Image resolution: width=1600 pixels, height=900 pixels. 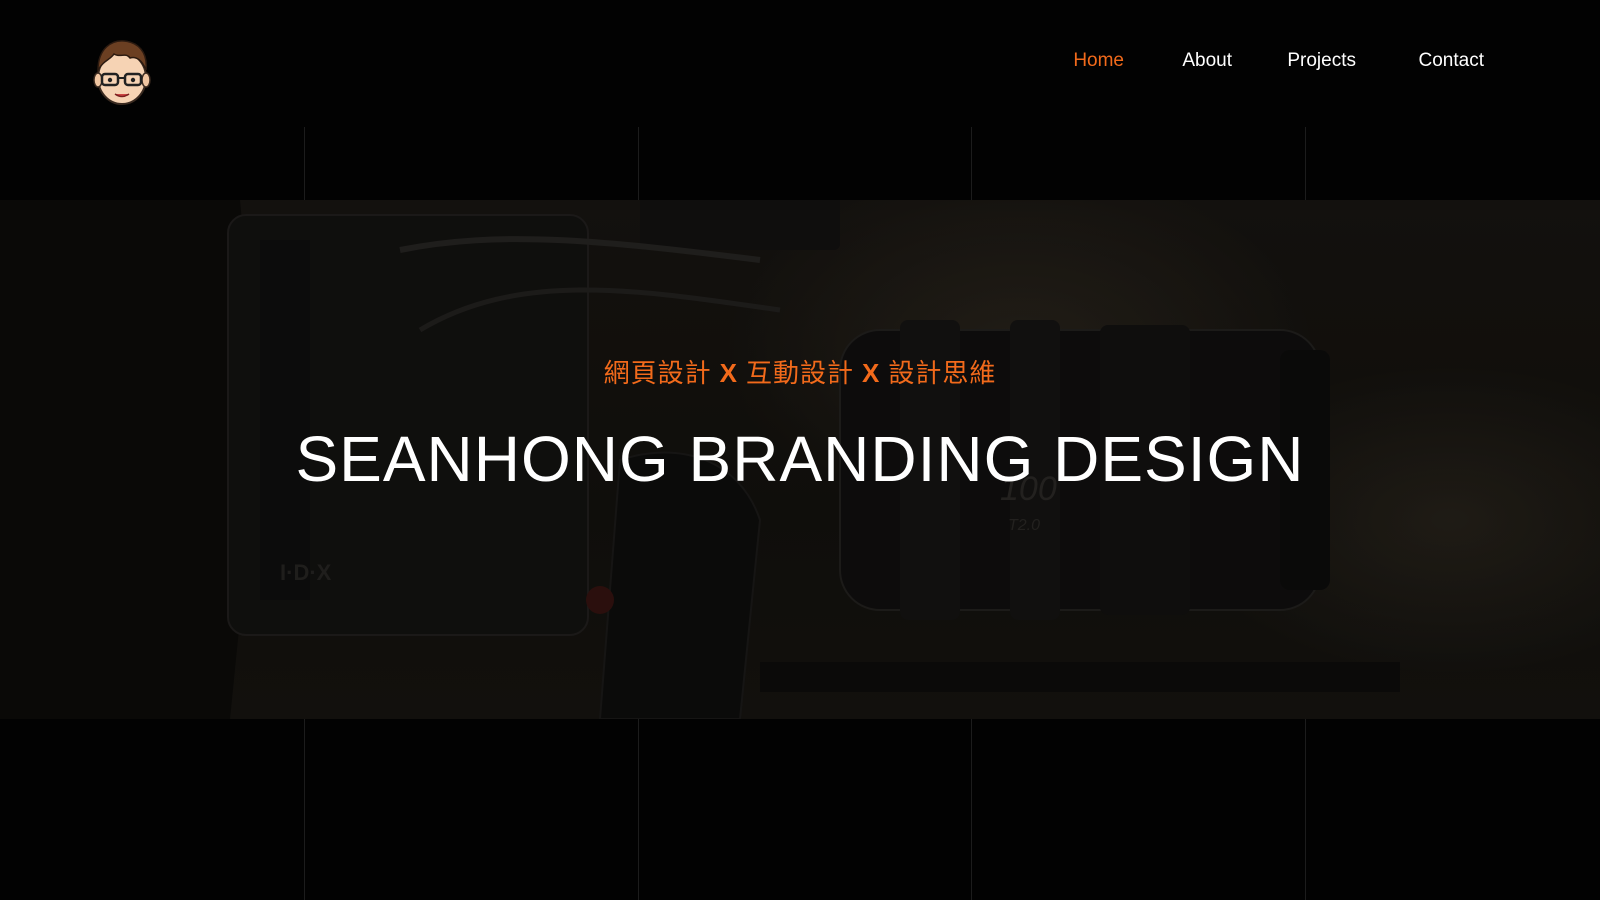 What do you see at coordinates (1451, 61) in the screenshot?
I see `nav-contact: Contact` at bounding box center [1451, 61].